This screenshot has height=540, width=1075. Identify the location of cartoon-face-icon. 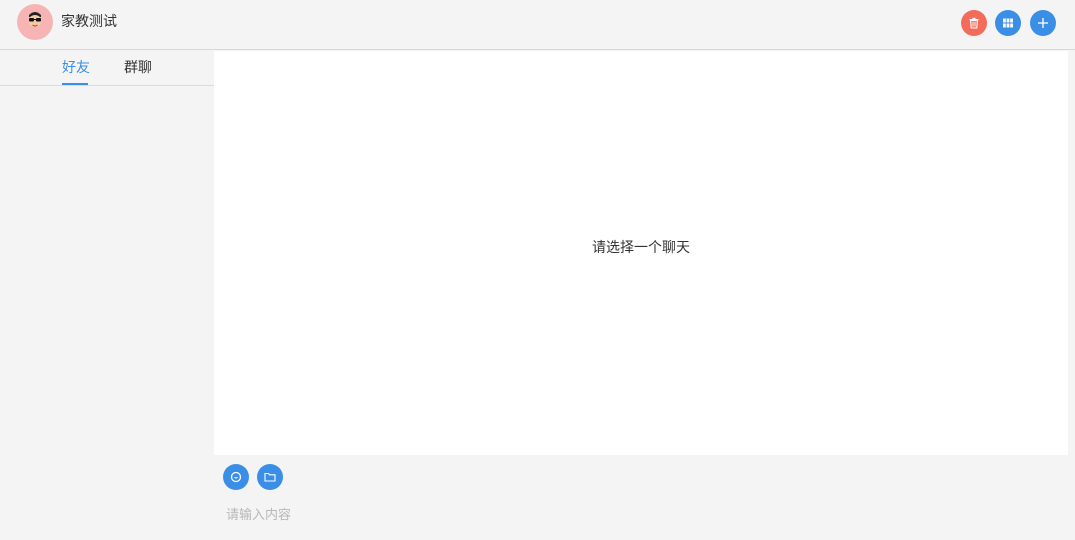
(35, 19).